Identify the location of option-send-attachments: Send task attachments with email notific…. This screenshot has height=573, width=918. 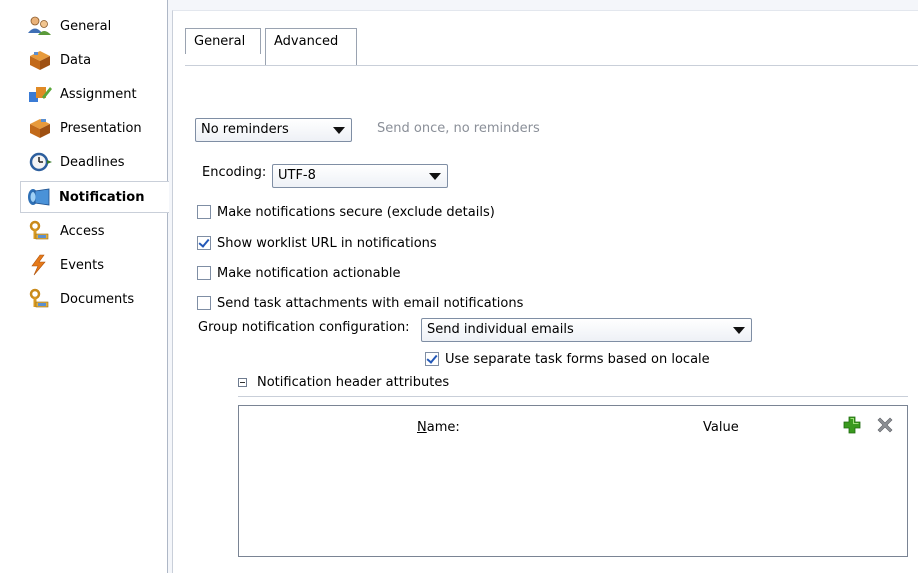
(360, 303).